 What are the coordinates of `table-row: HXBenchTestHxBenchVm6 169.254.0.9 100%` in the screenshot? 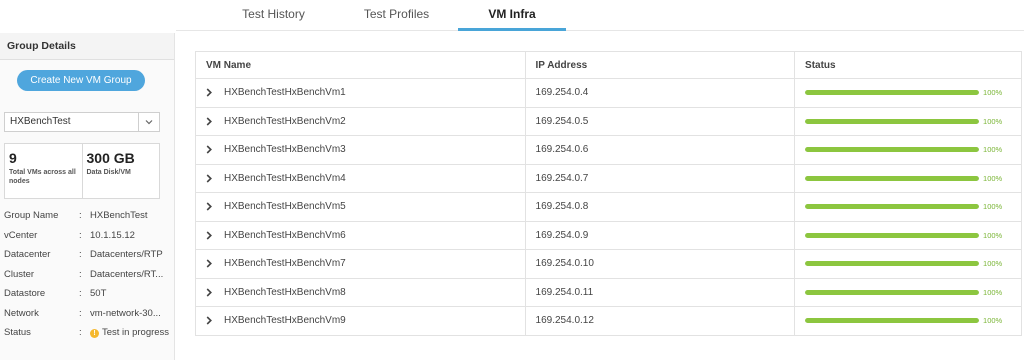 It's located at (608, 235).